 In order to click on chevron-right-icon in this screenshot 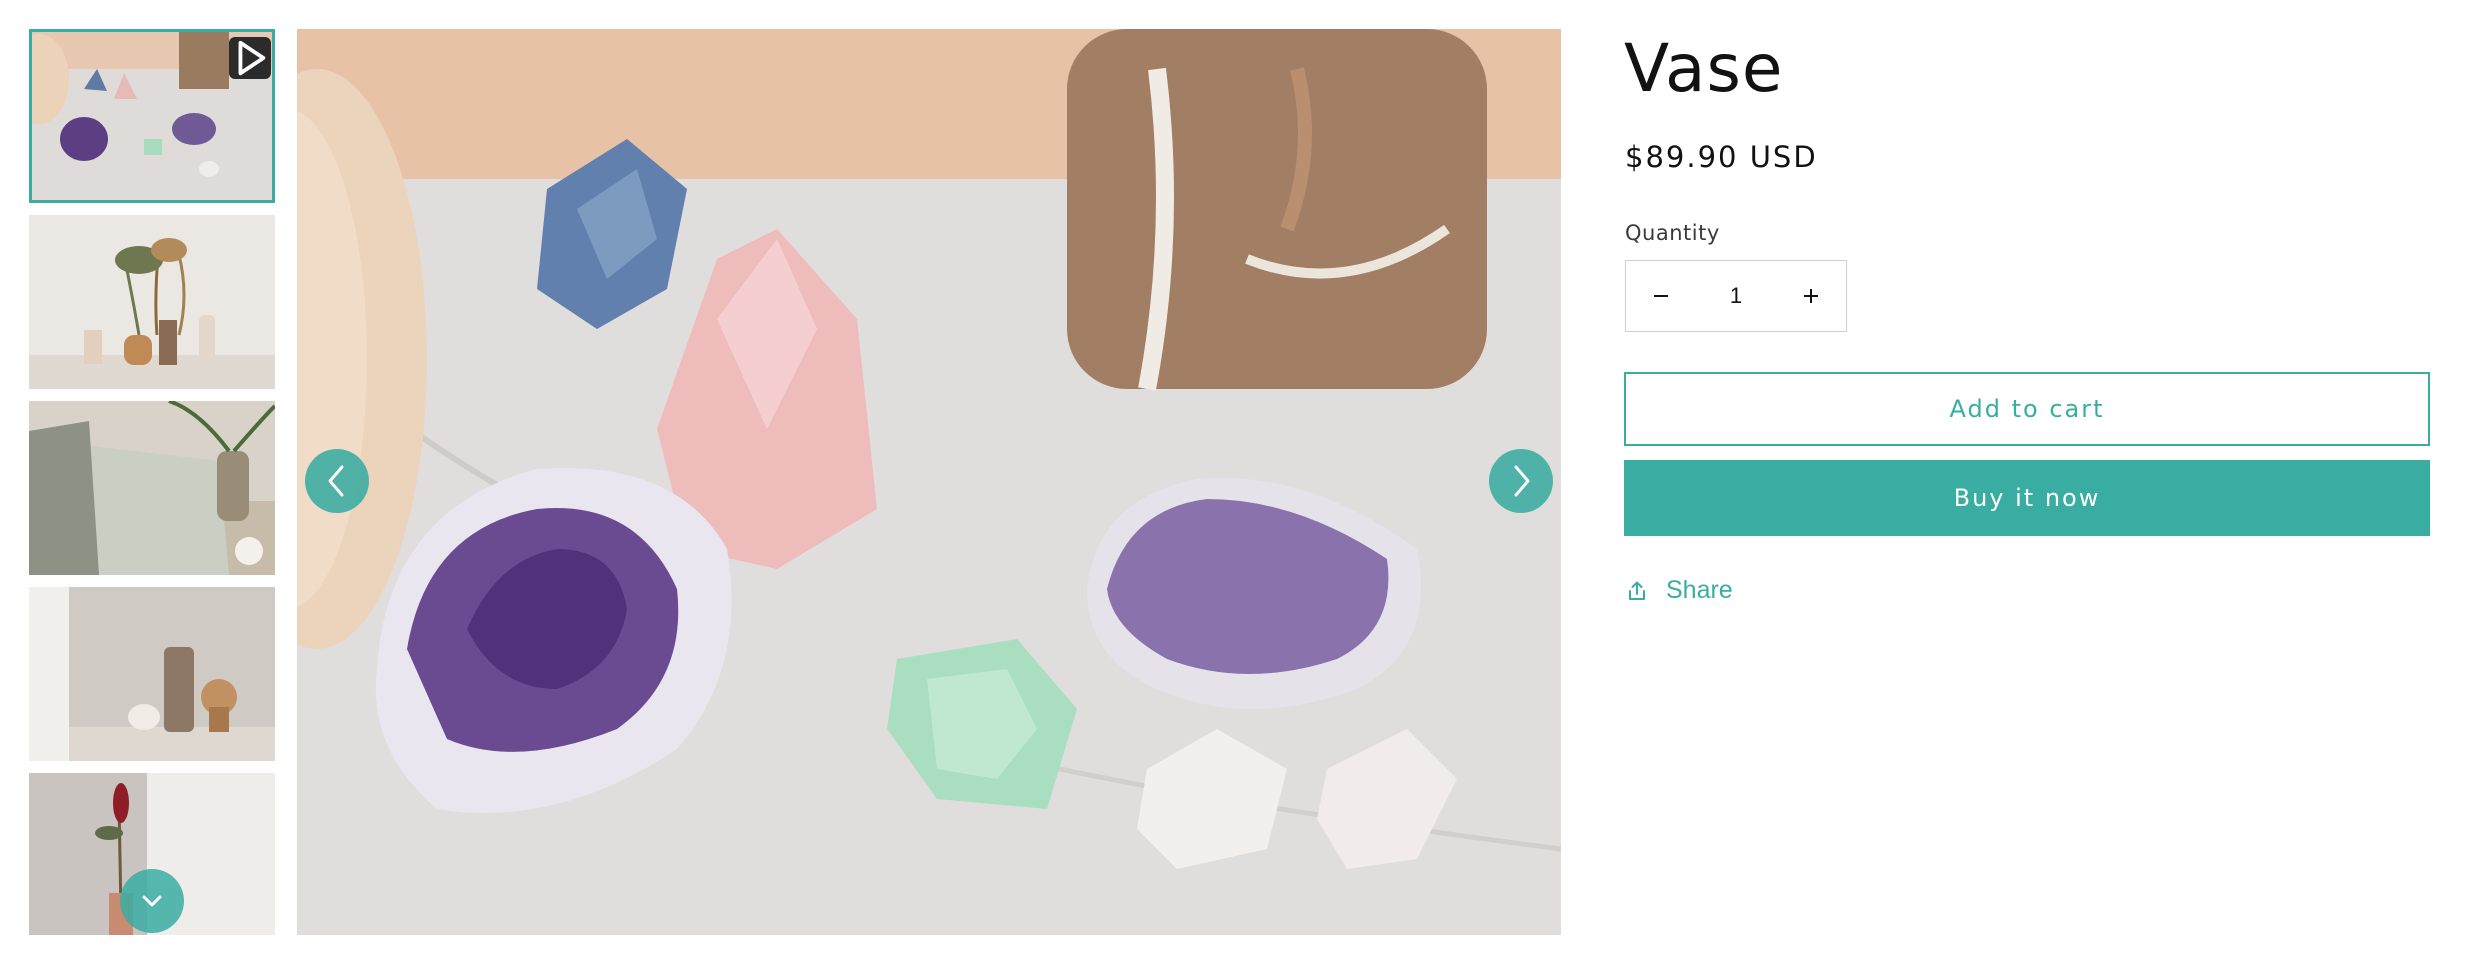, I will do `click(1522, 481)`.